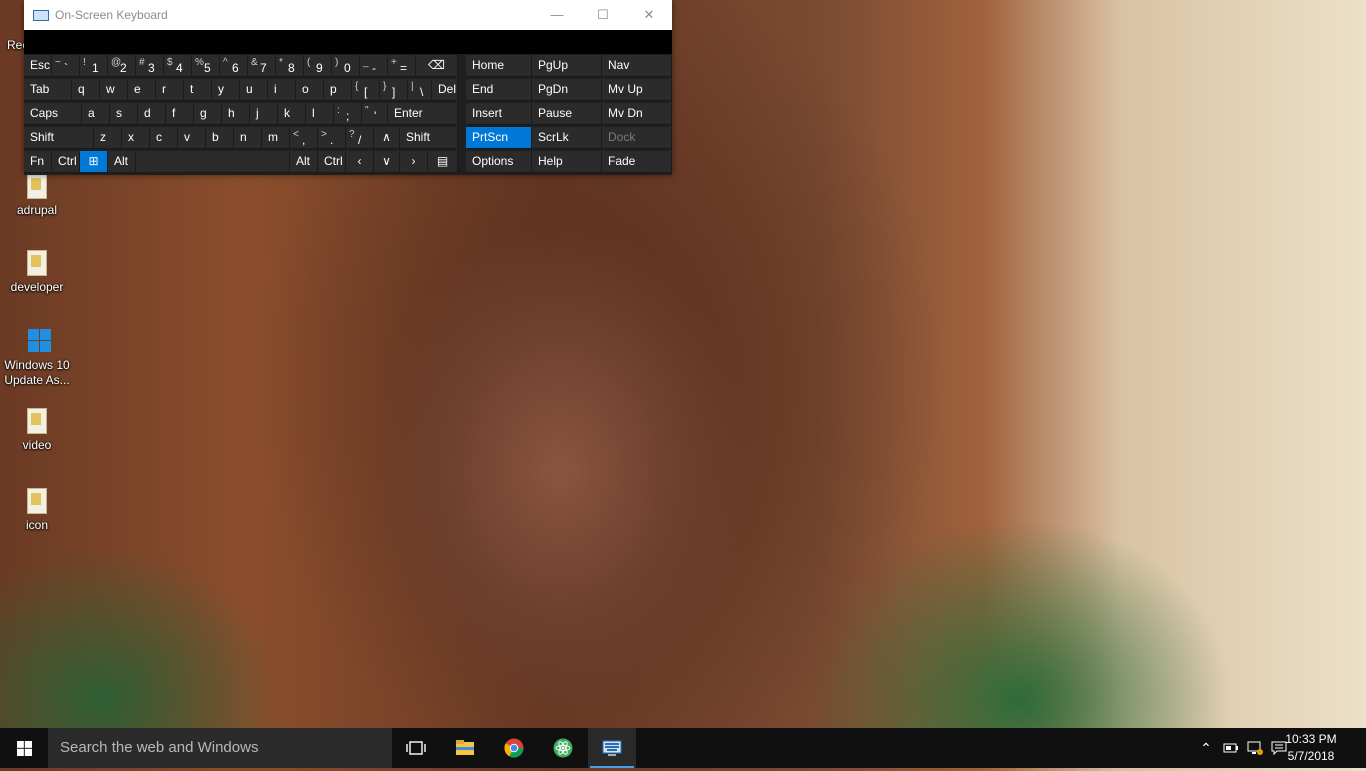  Describe the element at coordinates (374, 66) in the screenshot. I see `key-r0k12: _ -` at that location.